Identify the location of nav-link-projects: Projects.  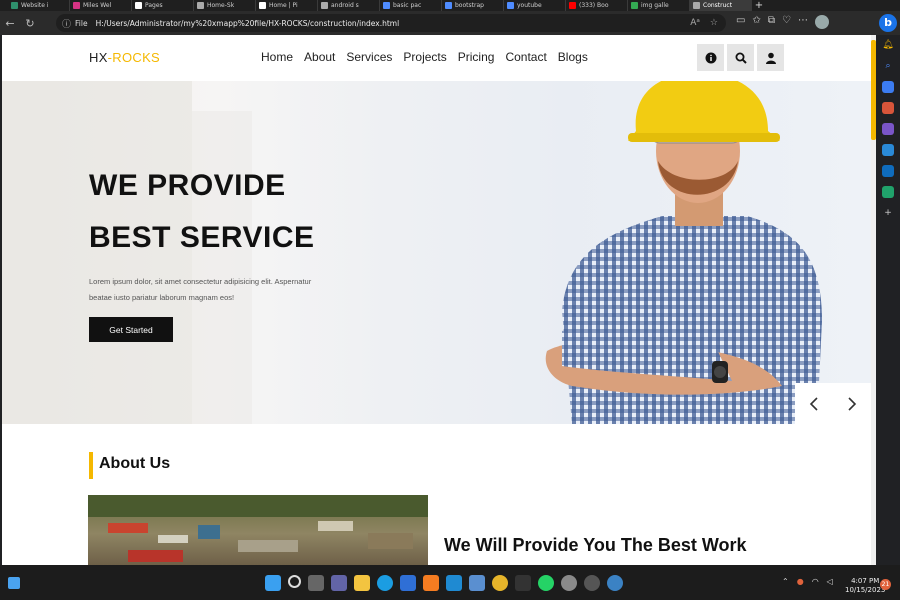
(424, 57).